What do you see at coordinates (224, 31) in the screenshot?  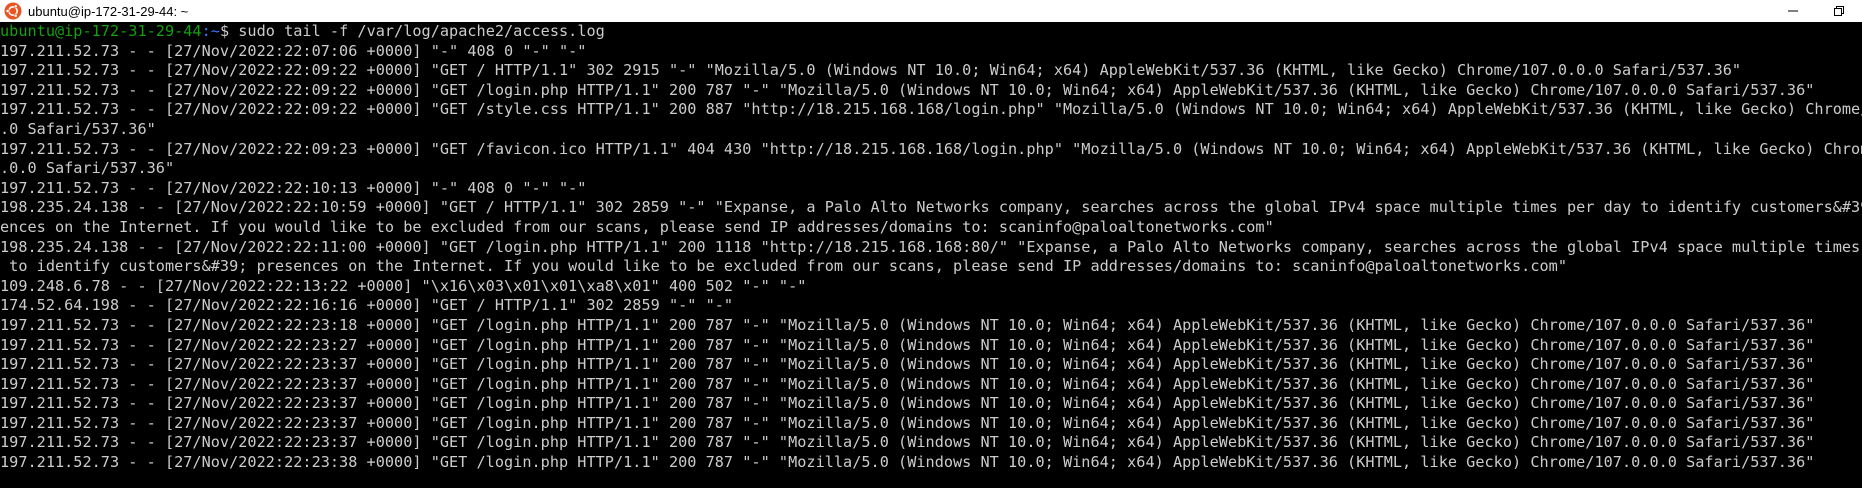 I see `prompt-symbol: $` at bounding box center [224, 31].